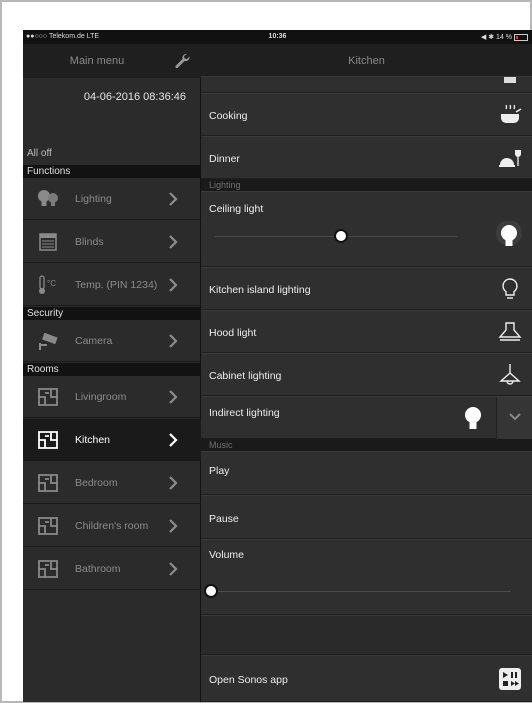 This screenshot has width=532, height=703. I want to click on scene-label: Cooking, so click(228, 116).